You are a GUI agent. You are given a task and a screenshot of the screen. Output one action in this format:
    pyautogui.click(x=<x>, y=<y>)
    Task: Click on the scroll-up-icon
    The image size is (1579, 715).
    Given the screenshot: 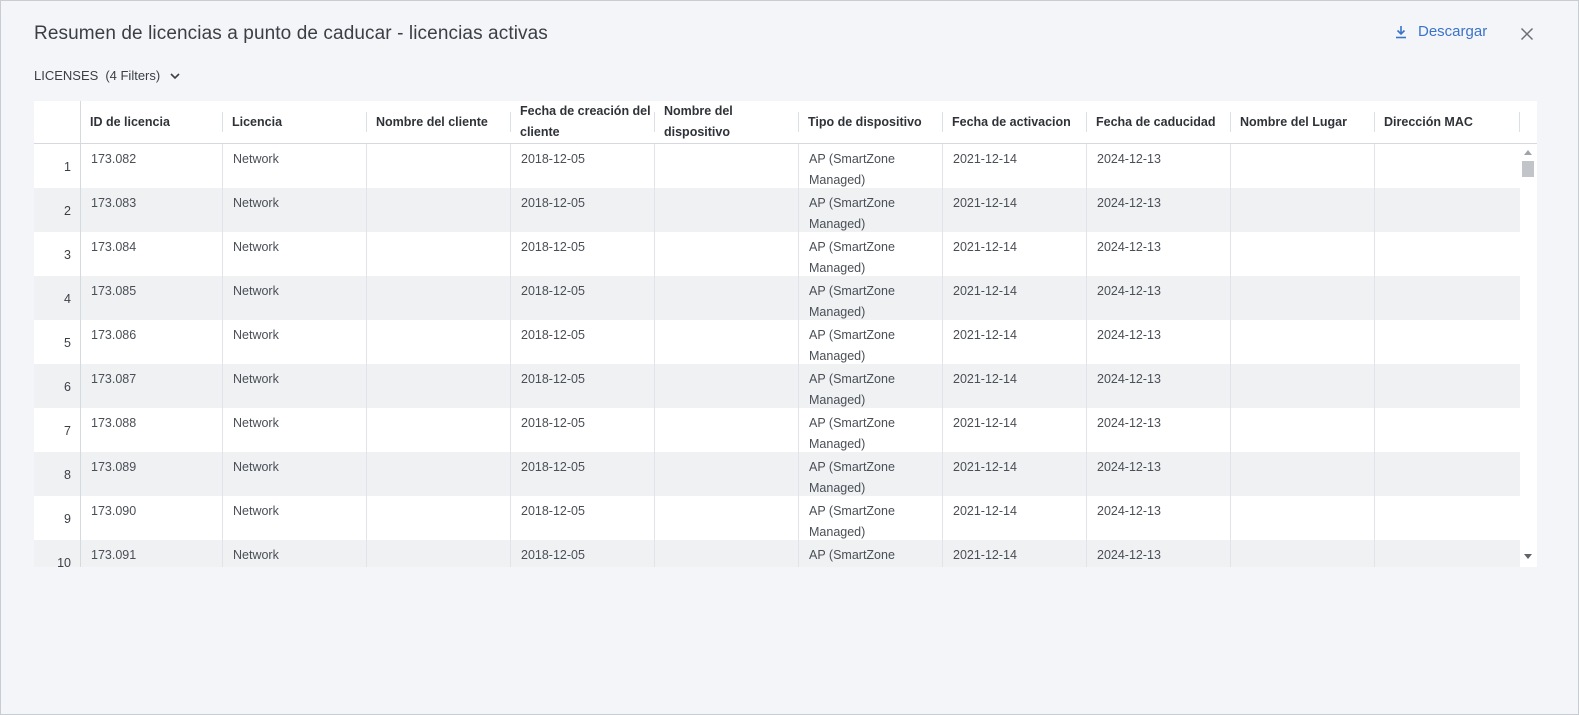 What is the action you would take?
    pyautogui.click(x=1528, y=152)
    